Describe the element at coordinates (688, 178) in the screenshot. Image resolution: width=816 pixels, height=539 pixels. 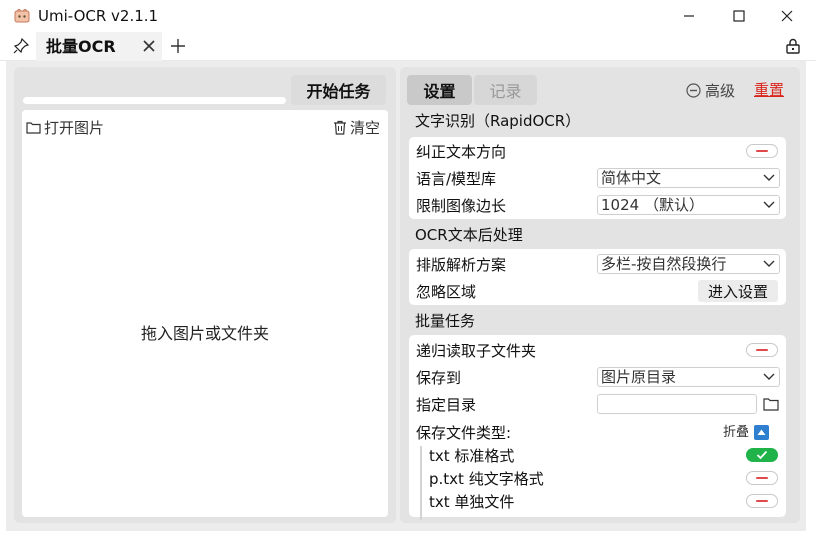
I see `language-select: 简体中文` at that location.